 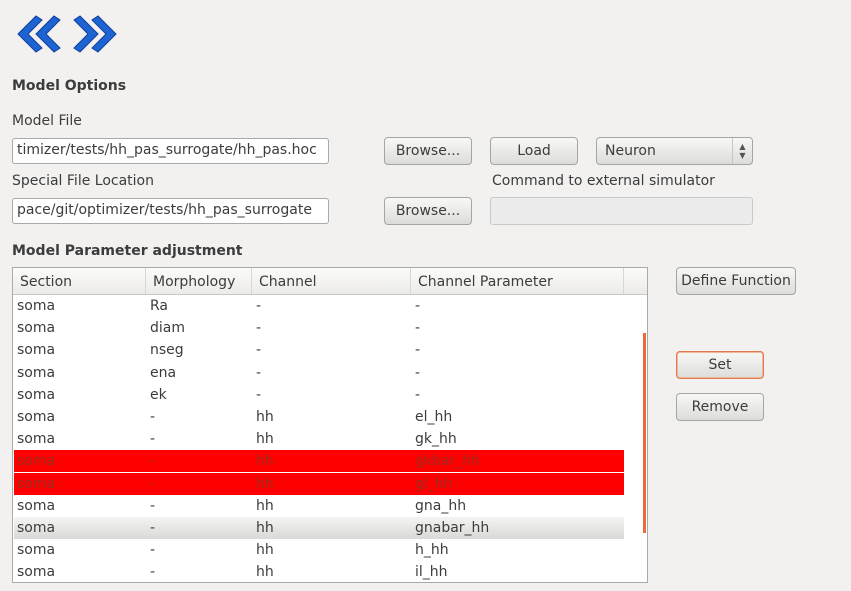 I want to click on scroll-indicator, so click(x=644, y=433).